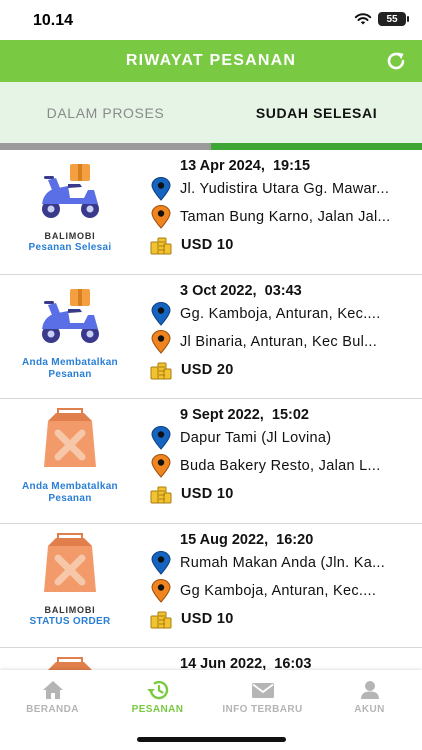  I want to click on nav-account-label: AKUN, so click(369, 709).